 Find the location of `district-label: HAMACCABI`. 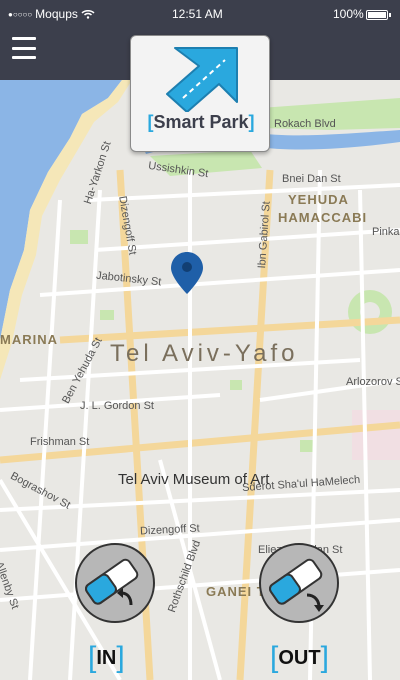

district-label: HAMACCABI is located at coordinates (323, 217).